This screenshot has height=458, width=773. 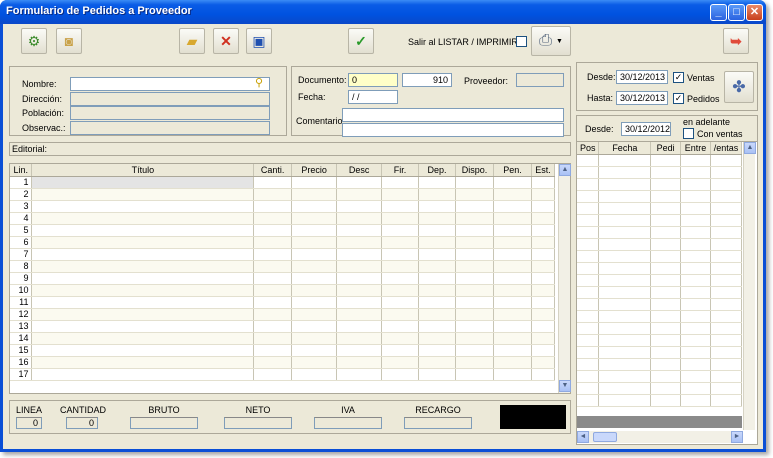 I want to click on table-row: 11, so click(x=283, y=302).